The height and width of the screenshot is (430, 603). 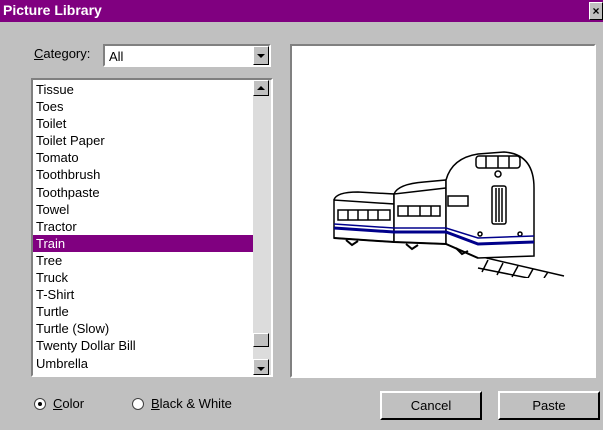 I want to click on dropdown-arrow-button, so click(x=261, y=55).